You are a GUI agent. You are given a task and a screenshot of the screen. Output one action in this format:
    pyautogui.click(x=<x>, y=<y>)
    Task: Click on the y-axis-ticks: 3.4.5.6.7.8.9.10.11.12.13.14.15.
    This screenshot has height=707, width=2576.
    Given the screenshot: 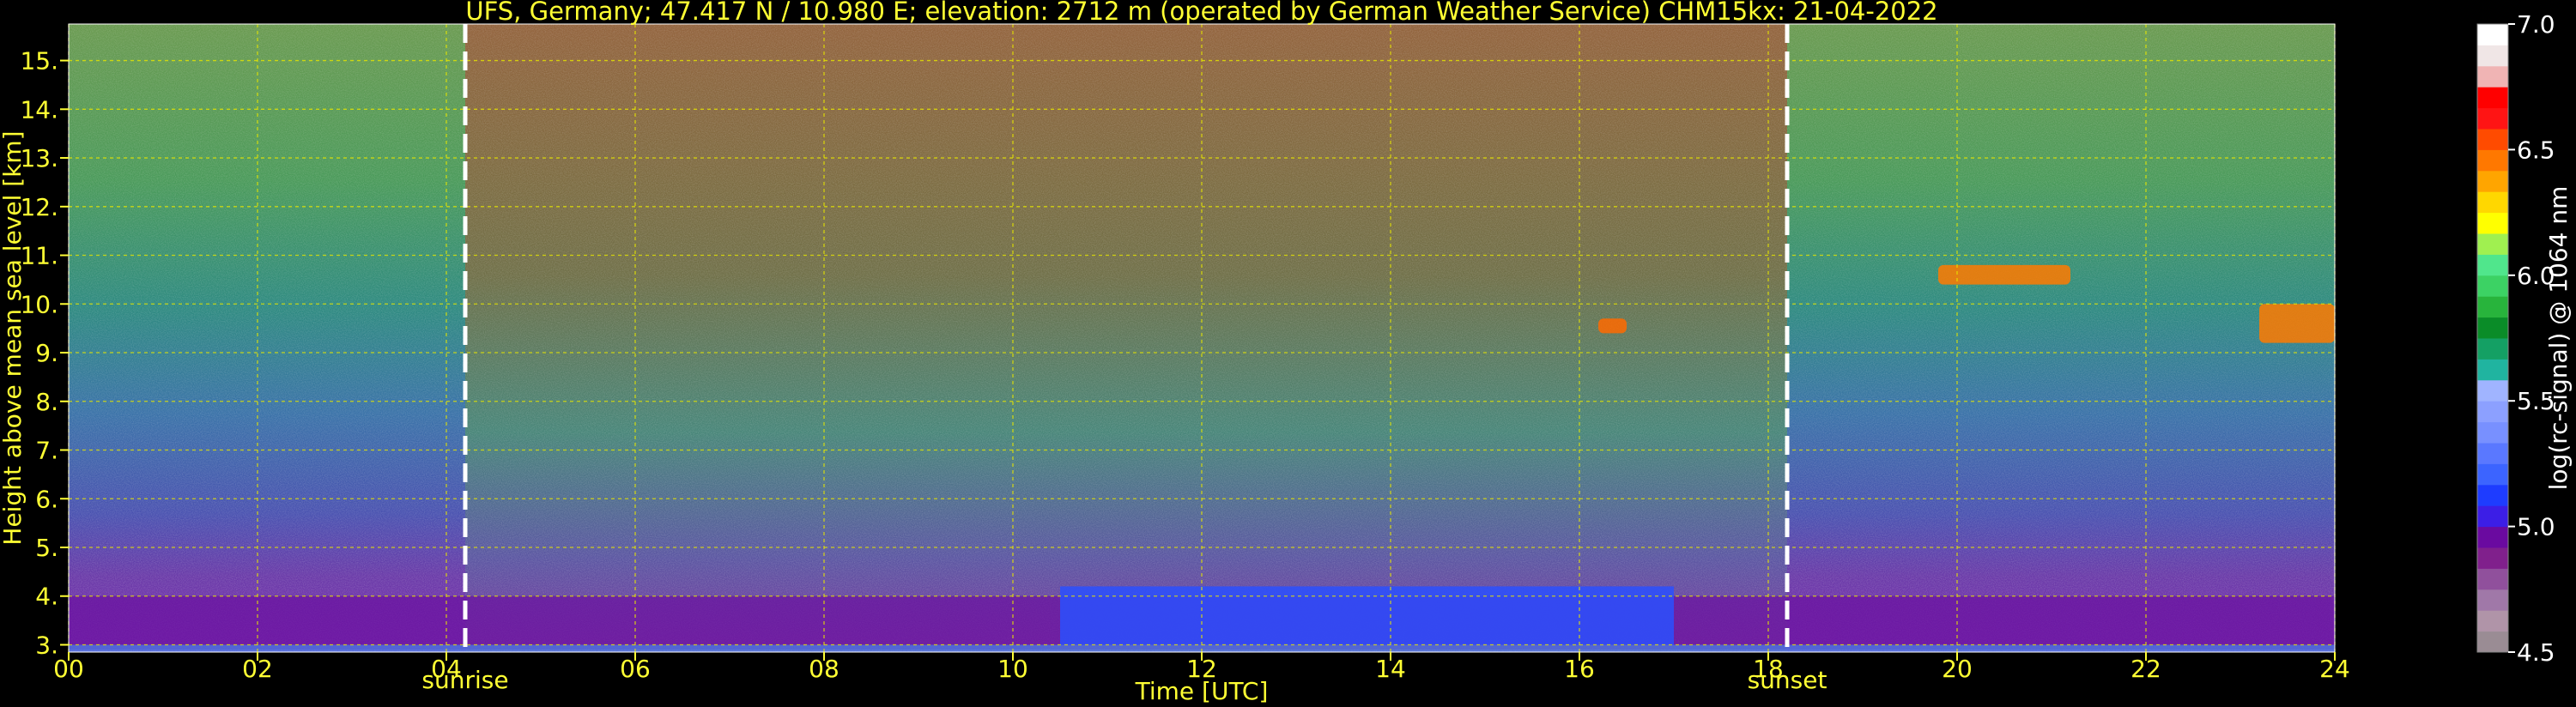 What is the action you would take?
    pyautogui.click(x=44, y=353)
    